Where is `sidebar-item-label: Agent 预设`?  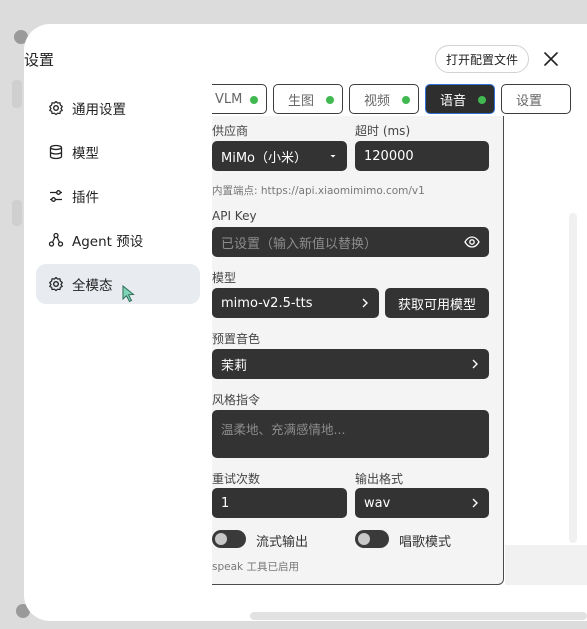 sidebar-item-label: Agent 预设 is located at coordinates (108, 242).